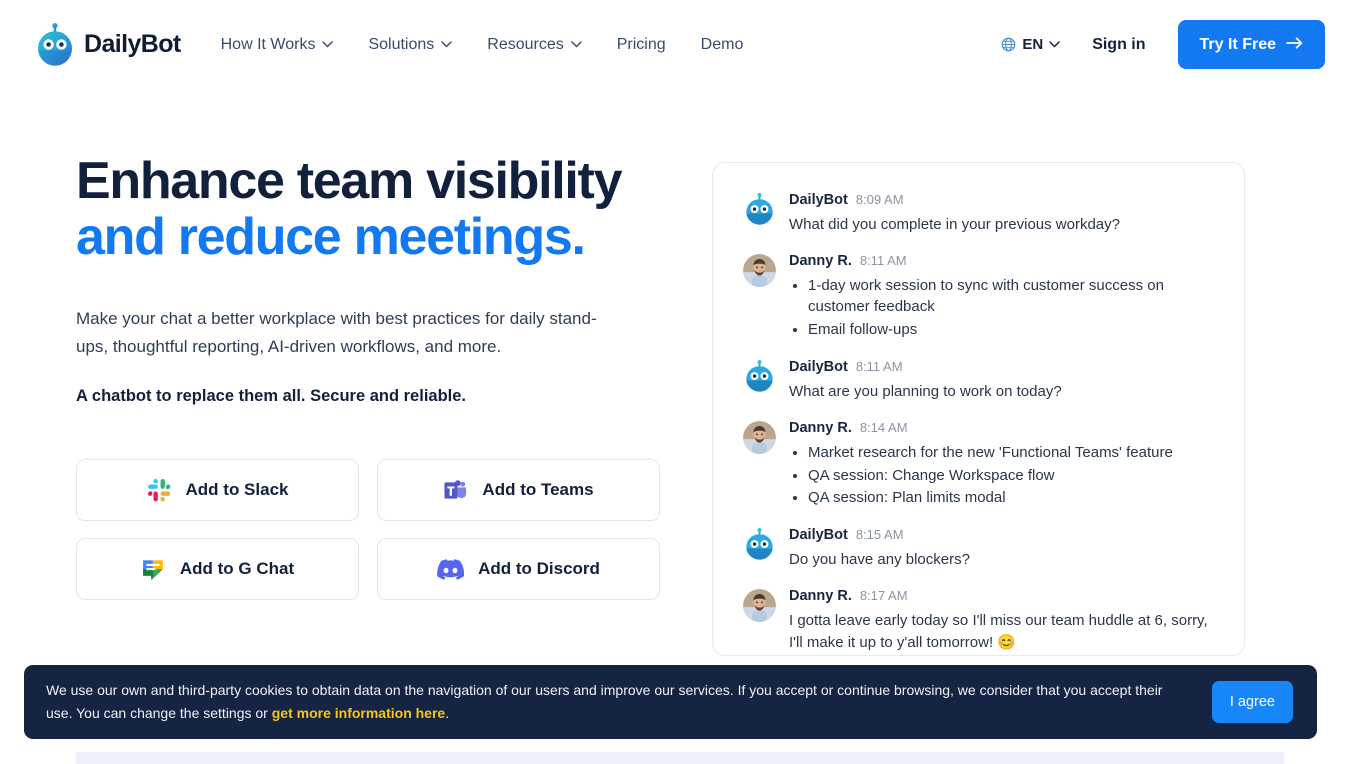 The image size is (1360, 764). What do you see at coordinates (401, 44) in the screenshot?
I see `nav-label: Solutions` at bounding box center [401, 44].